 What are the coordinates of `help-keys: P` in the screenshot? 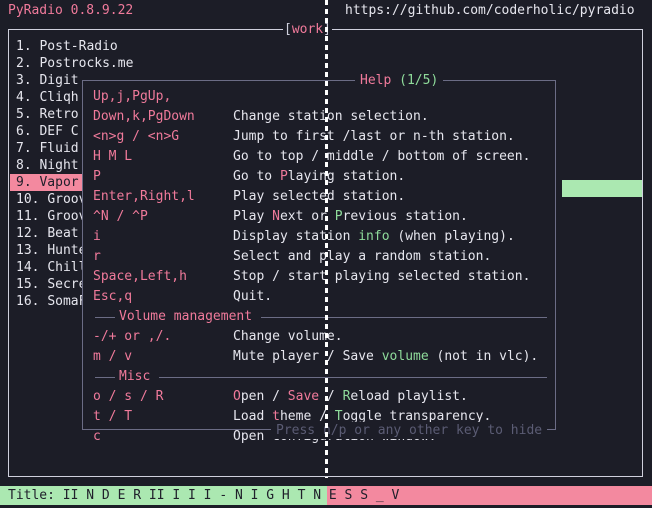 It's located at (97, 176).